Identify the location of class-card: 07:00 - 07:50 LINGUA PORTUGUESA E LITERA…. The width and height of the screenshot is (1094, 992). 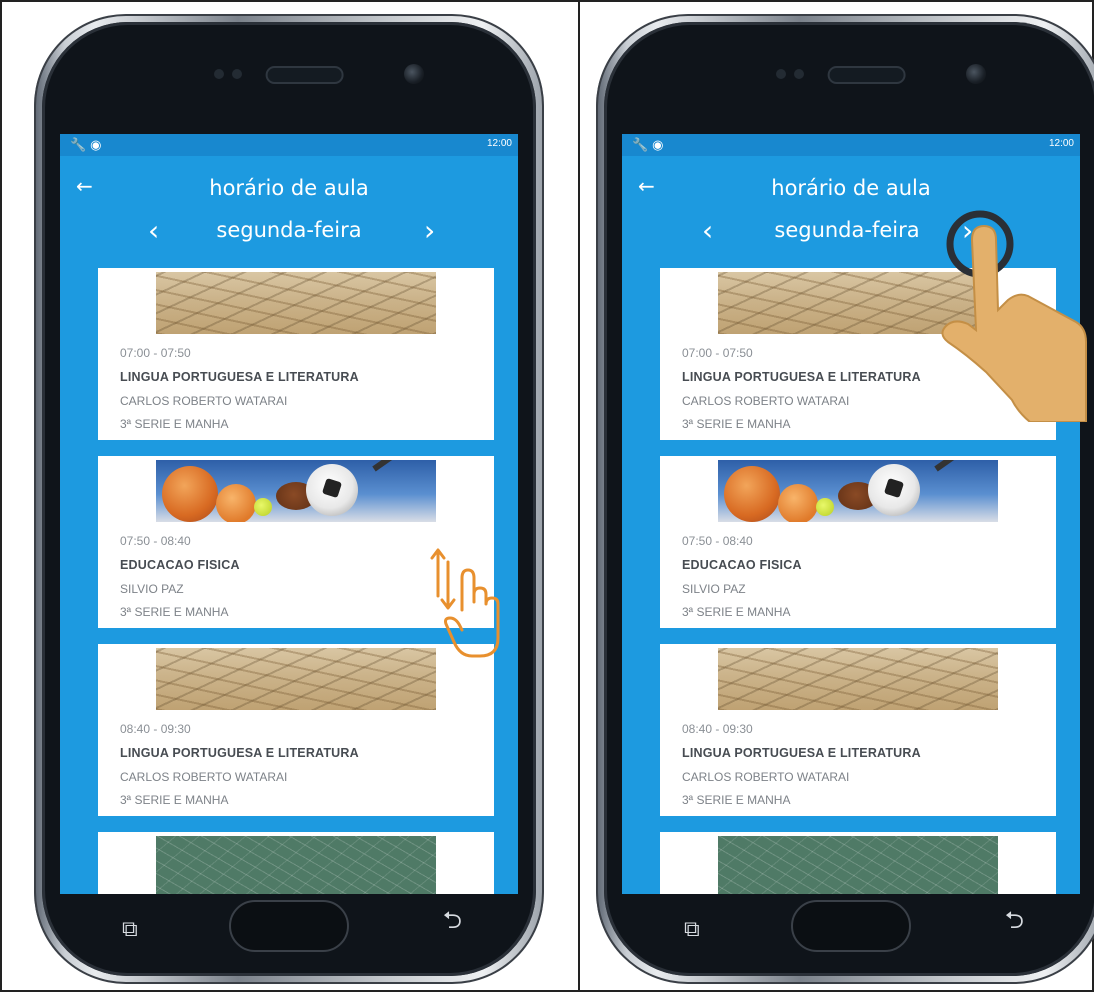
(296, 354).